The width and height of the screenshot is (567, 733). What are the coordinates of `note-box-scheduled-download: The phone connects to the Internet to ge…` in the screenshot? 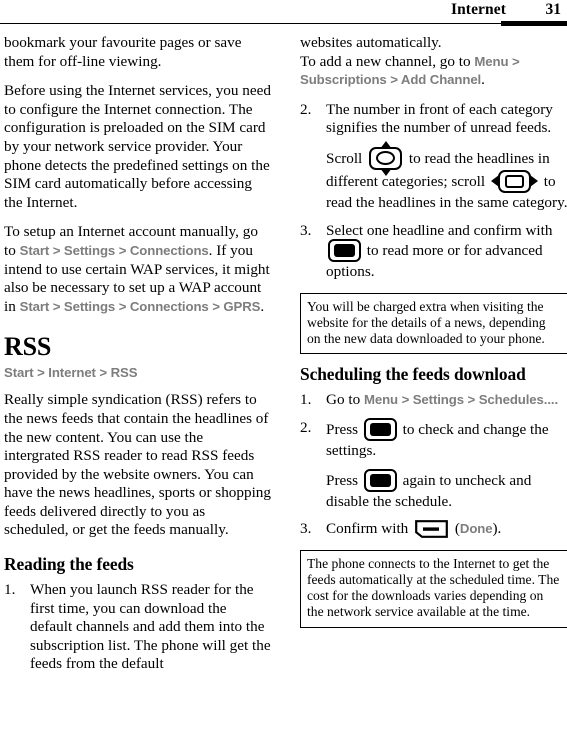 It's located at (433, 588).